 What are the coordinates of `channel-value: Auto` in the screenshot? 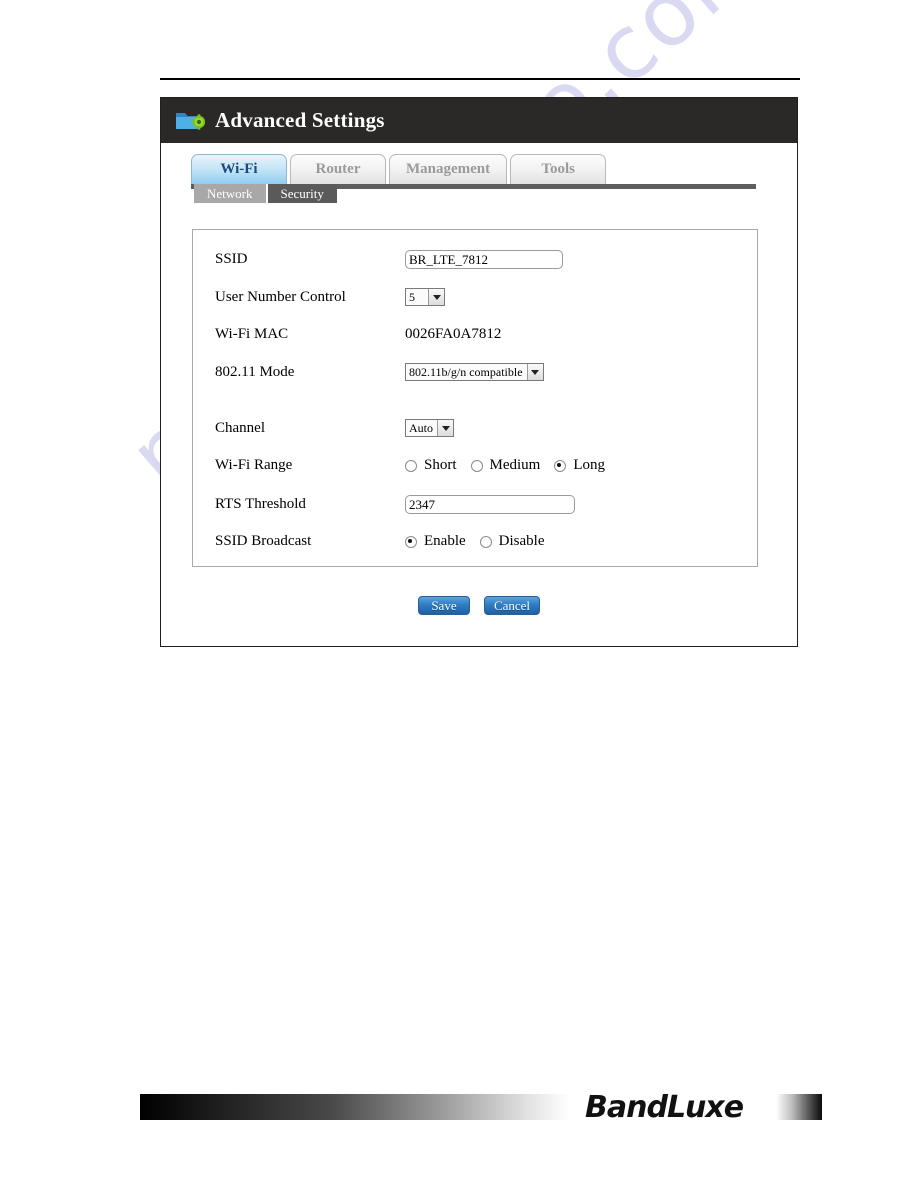 It's located at (421, 427).